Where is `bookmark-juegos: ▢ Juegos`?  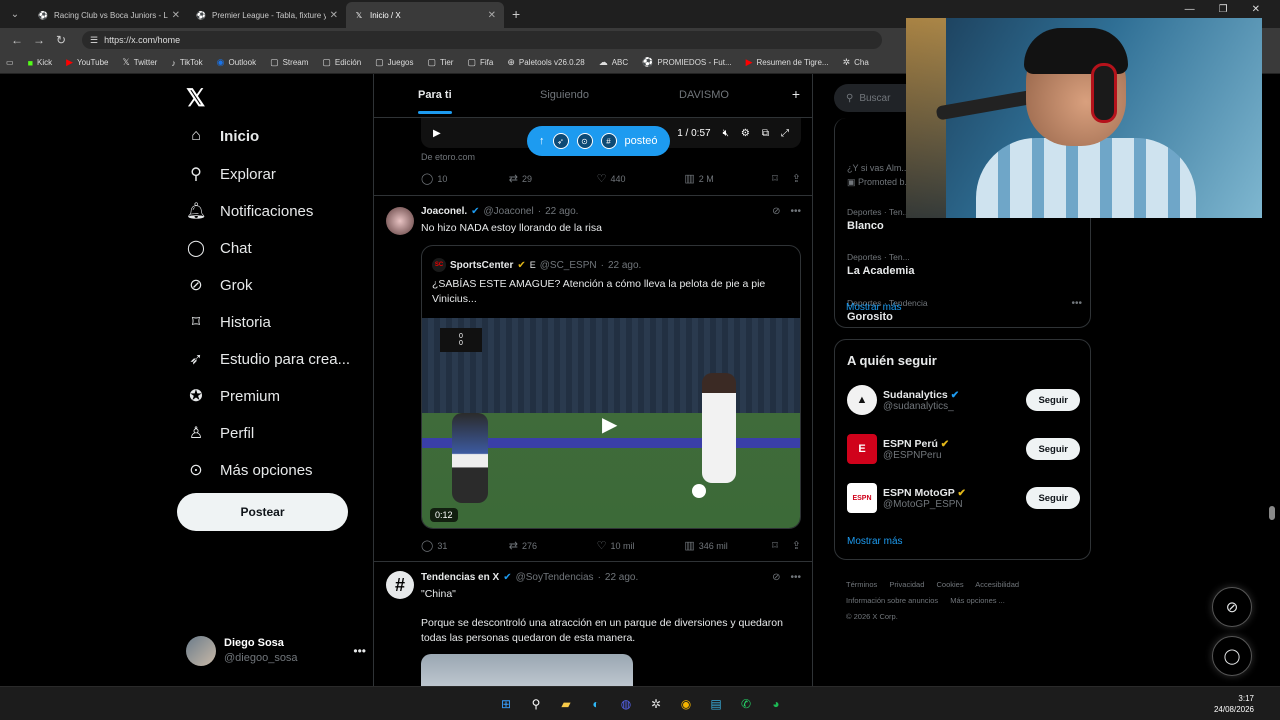 bookmark-juegos: ▢ Juegos is located at coordinates (394, 62).